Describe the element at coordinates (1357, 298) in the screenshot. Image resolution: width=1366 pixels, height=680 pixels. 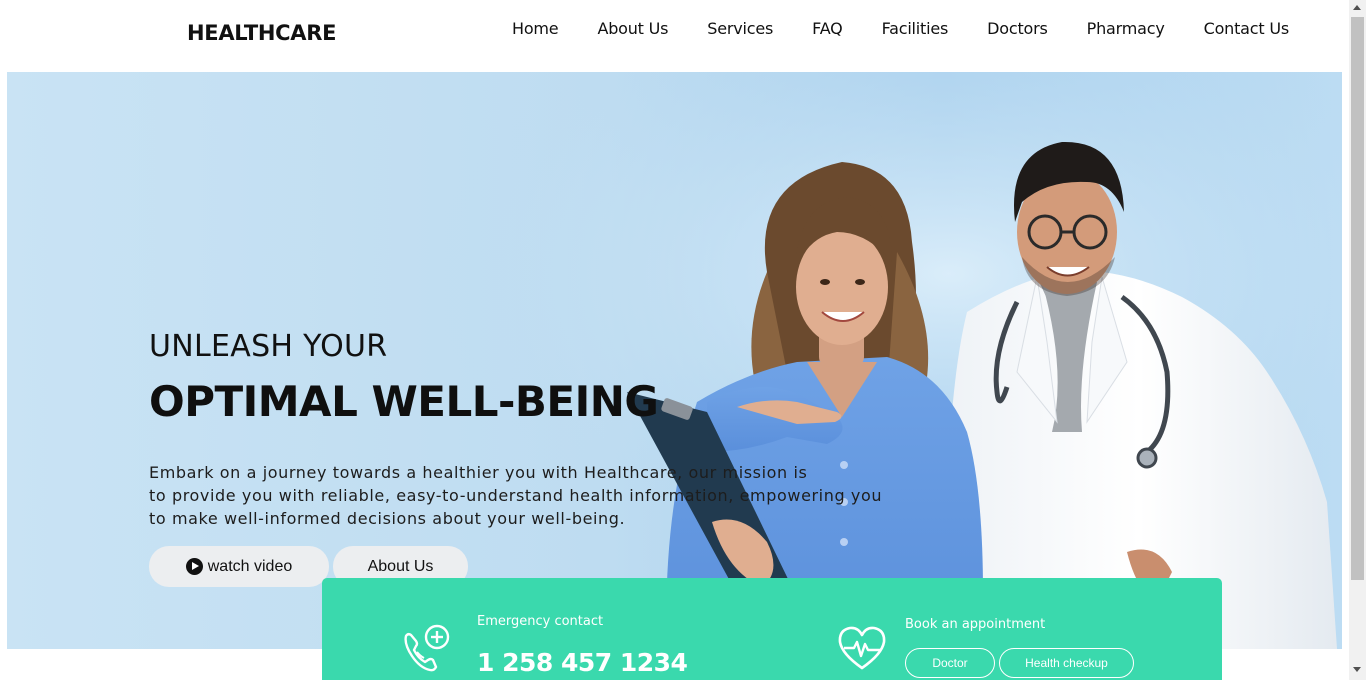
I see `scrollbar-thumb` at that location.